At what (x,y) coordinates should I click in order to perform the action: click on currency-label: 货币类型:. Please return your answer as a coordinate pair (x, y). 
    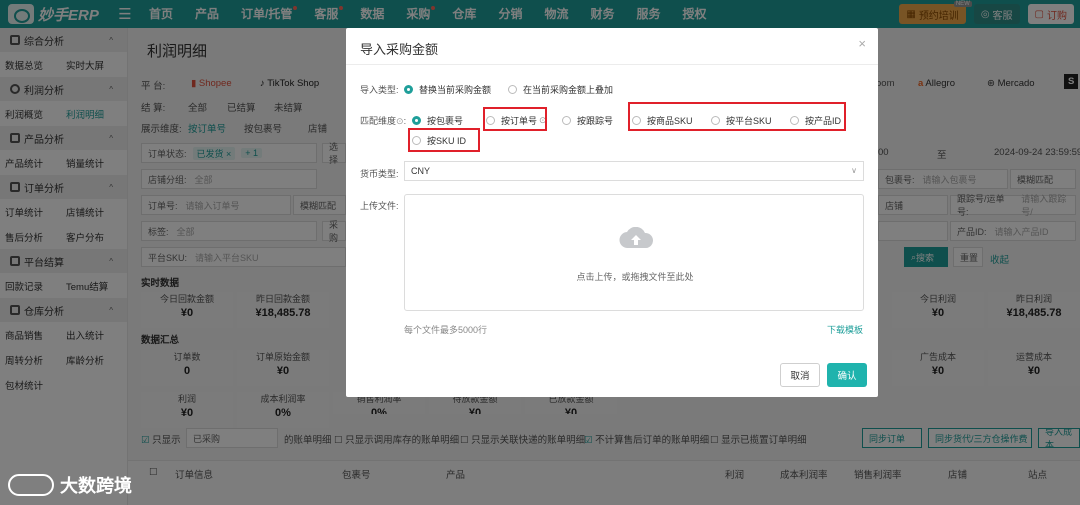
    Looking at the image, I should click on (379, 174).